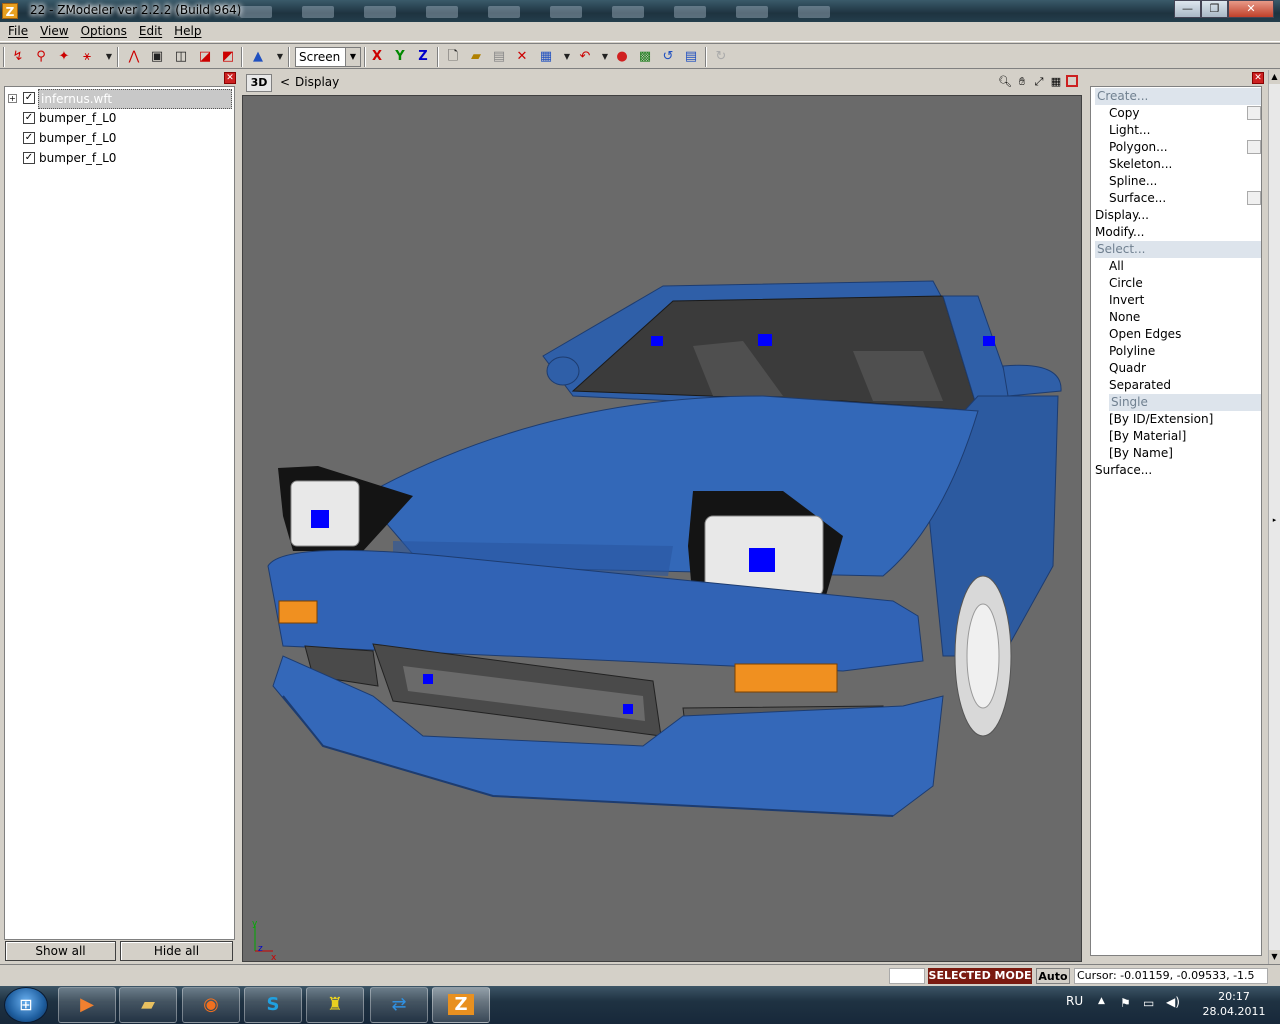 This screenshot has width=1280, height=1024. What do you see at coordinates (461, 1005) in the screenshot?
I see `taskbar-zmodeler: Z` at bounding box center [461, 1005].